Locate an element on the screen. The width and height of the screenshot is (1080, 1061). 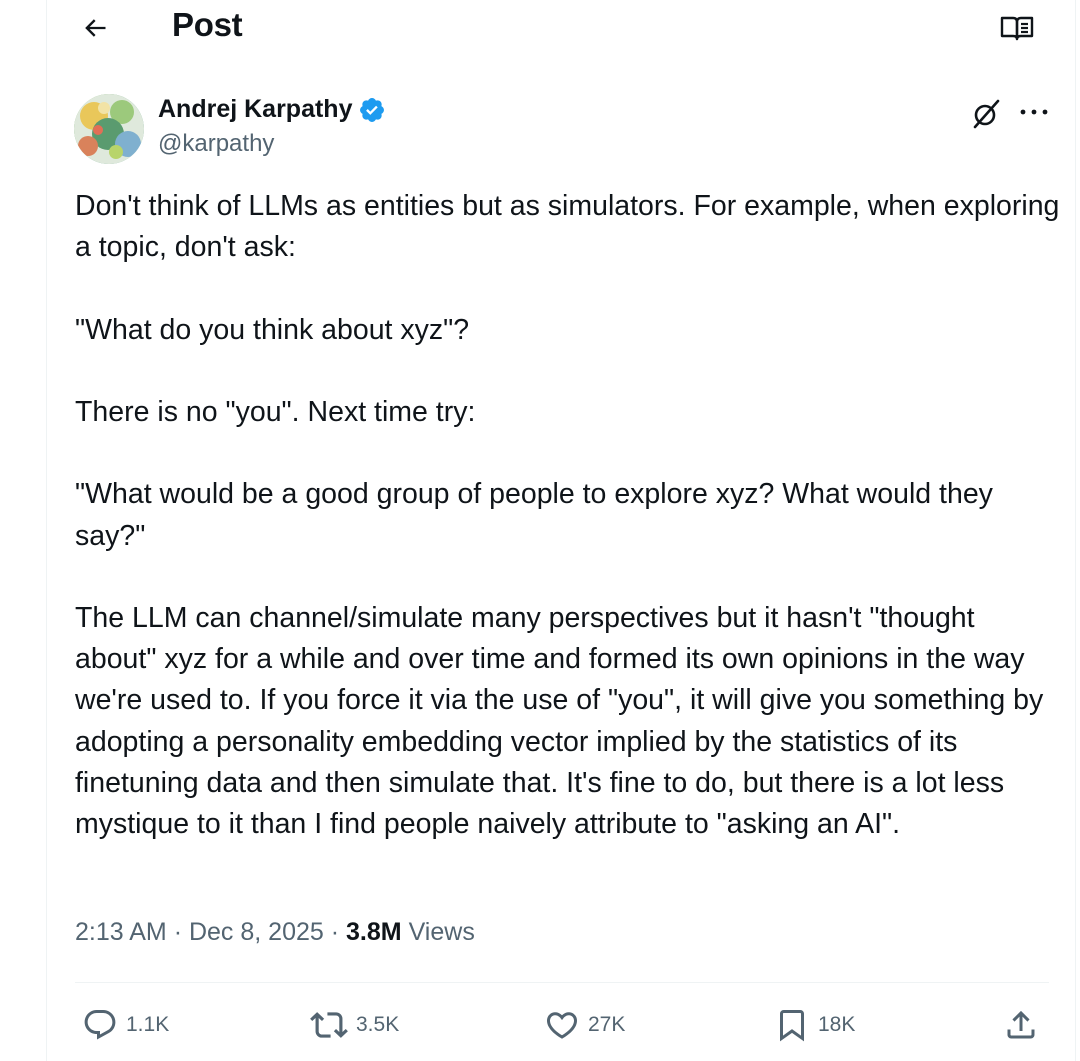
repost-count: 3.5K is located at coordinates (378, 1024).